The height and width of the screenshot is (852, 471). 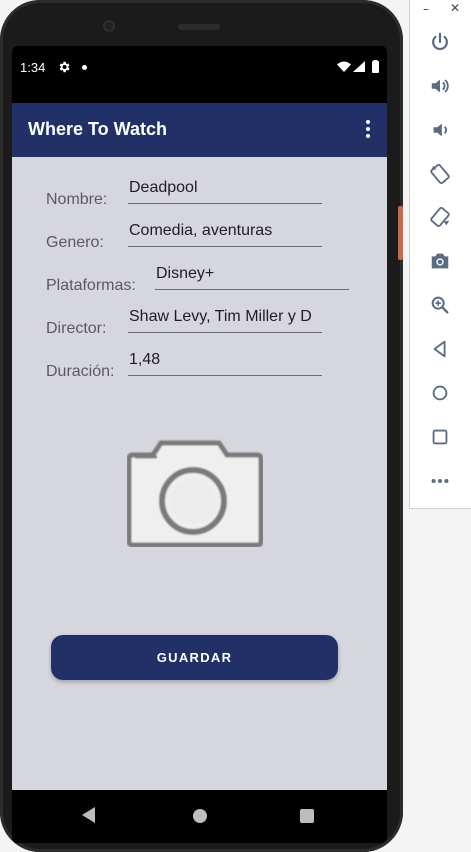 I want to click on home-icon, so click(x=440, y=393).